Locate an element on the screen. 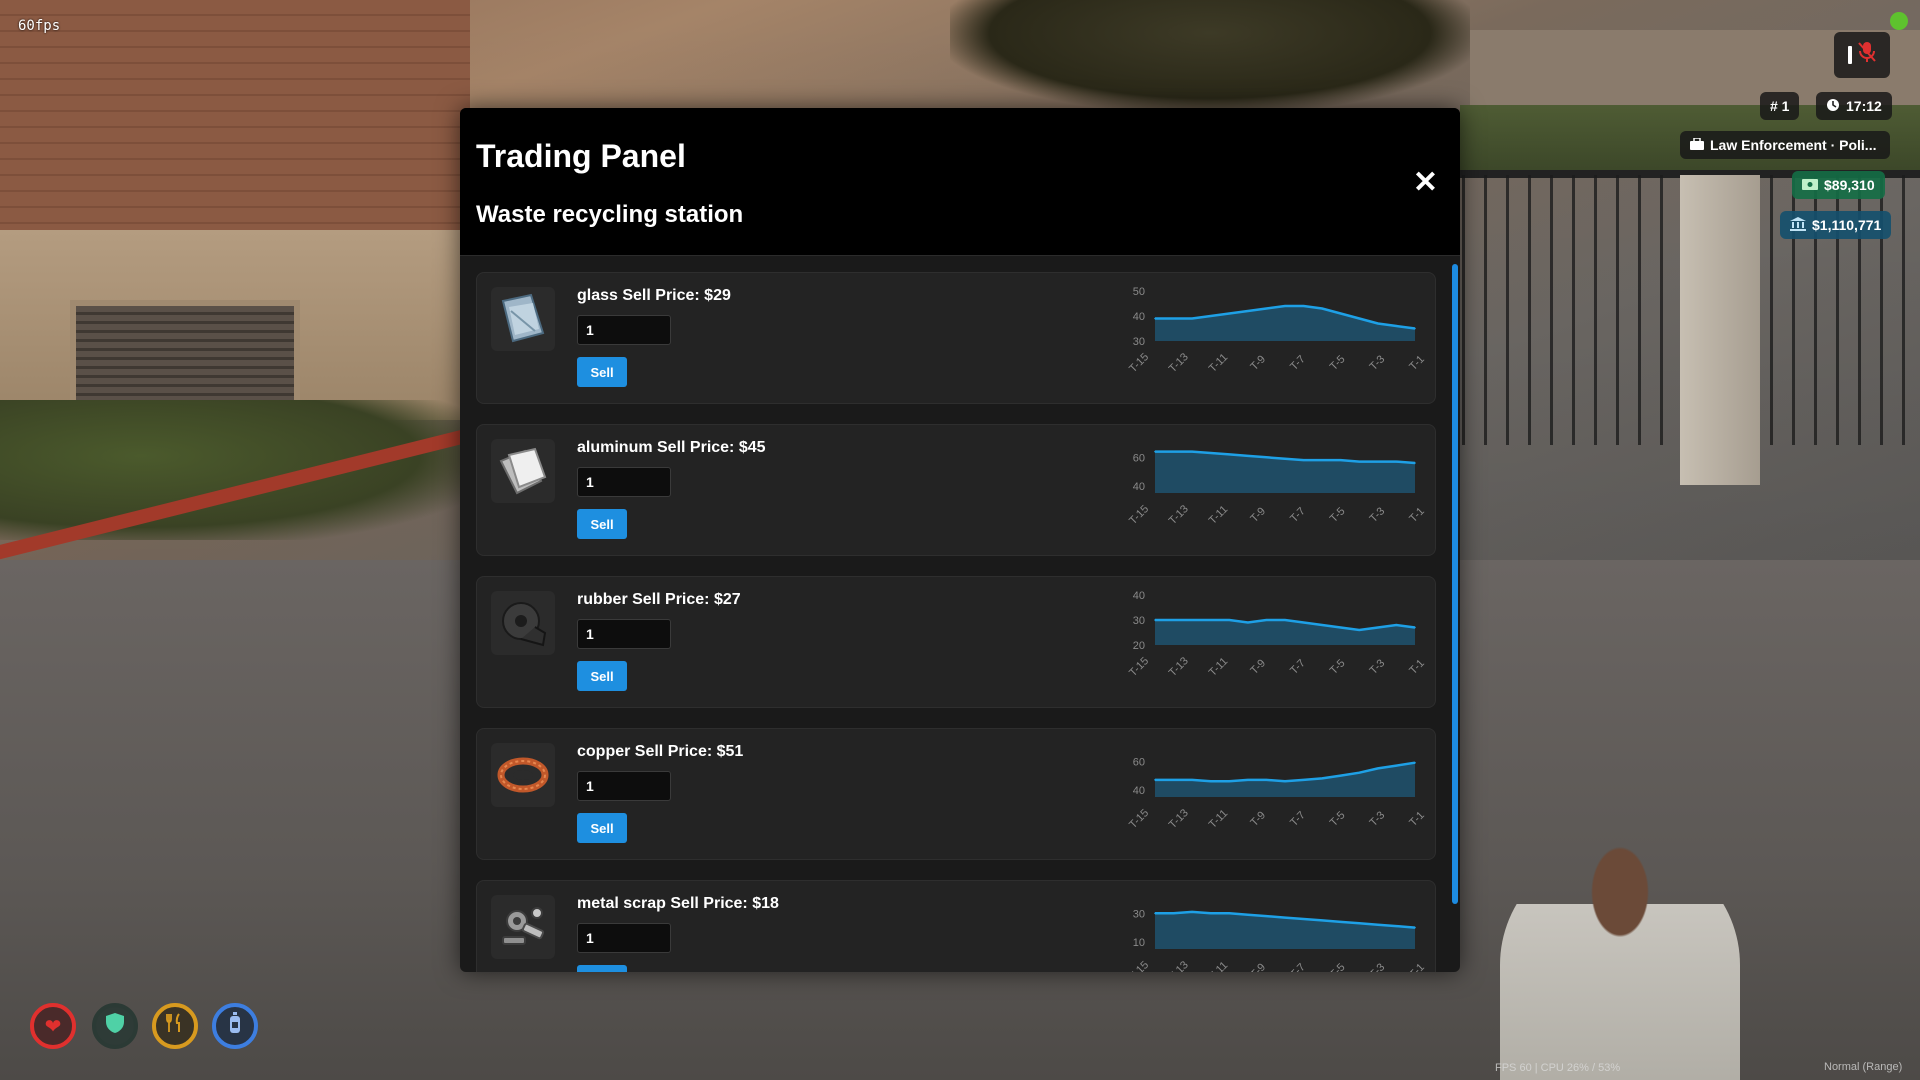 The image size is (1920, 1080). x-tick-label: T-11 is located at coordinates (1218, 666).